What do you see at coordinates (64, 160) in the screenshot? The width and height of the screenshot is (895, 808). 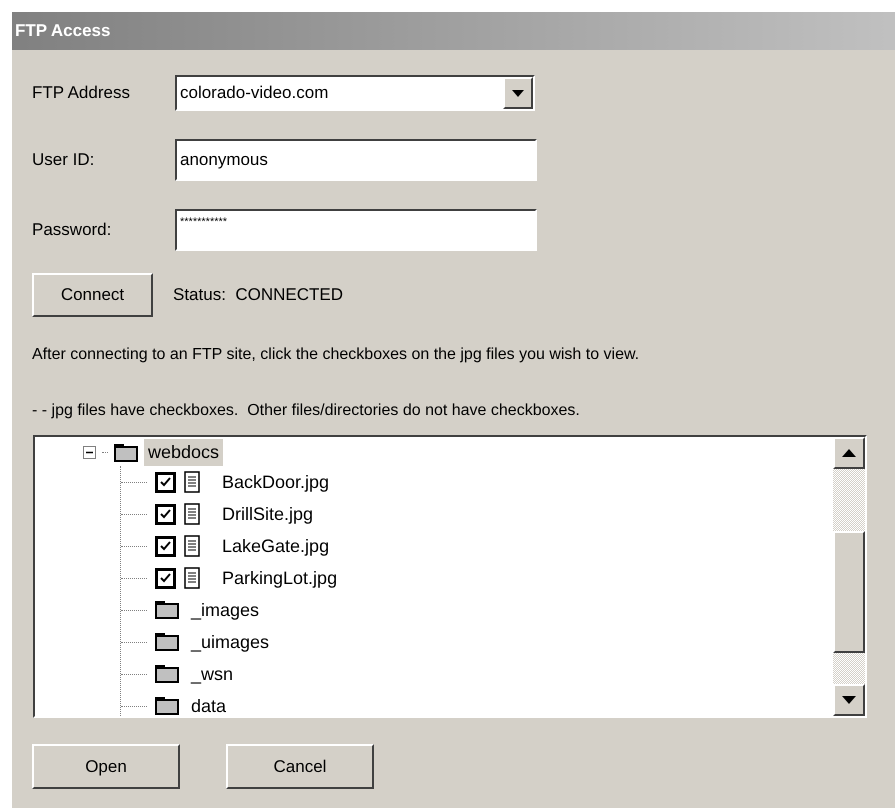 I see `field-label: User ID:` at bounding box center [64, 160].